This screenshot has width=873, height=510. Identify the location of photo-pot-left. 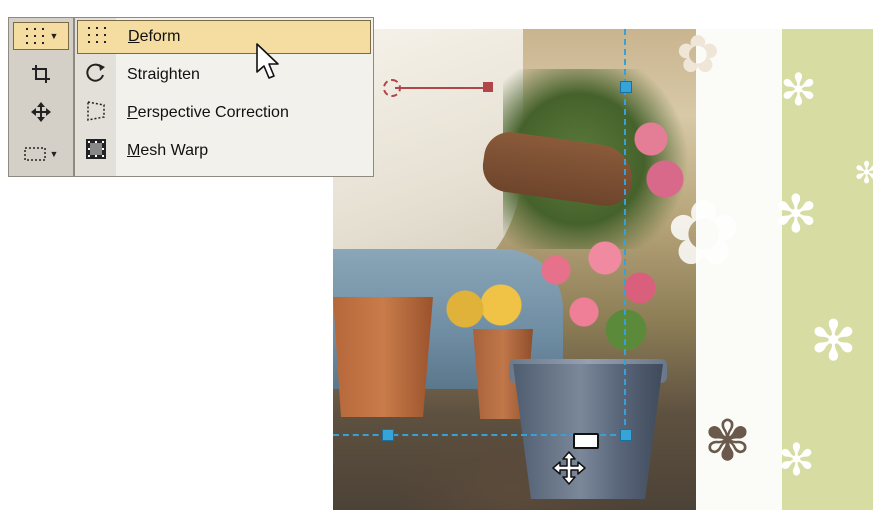
(383, 357).